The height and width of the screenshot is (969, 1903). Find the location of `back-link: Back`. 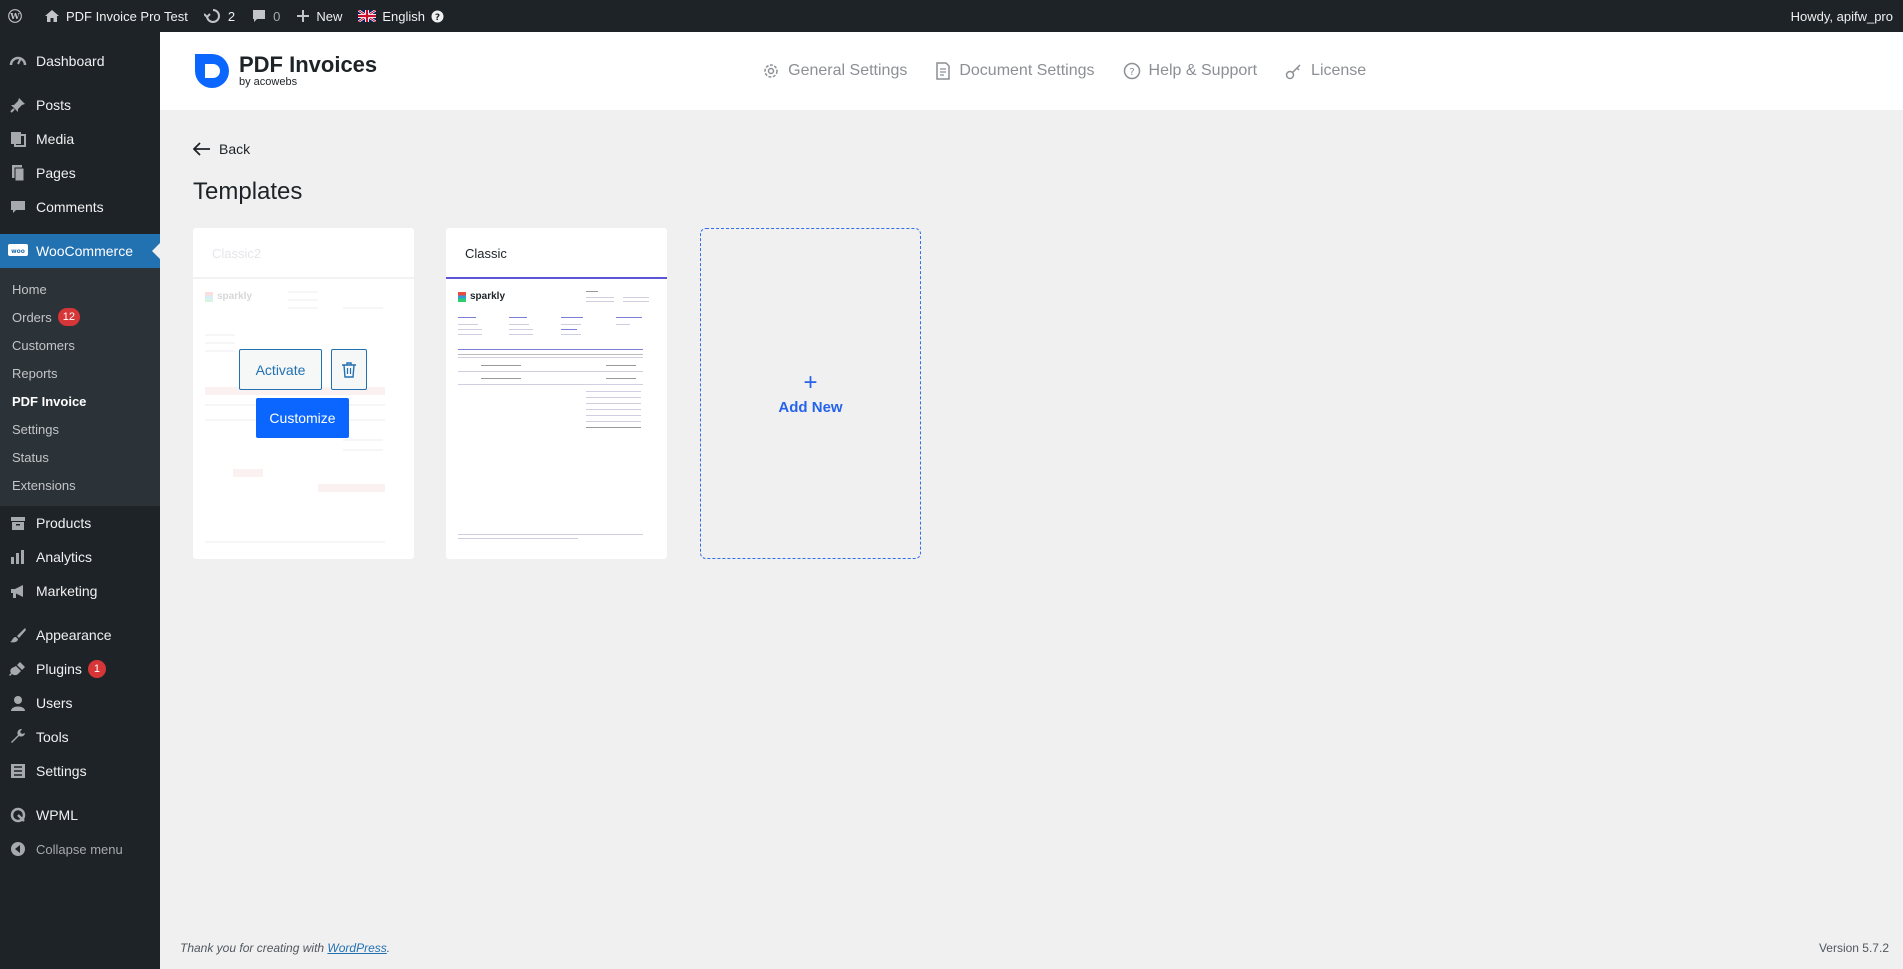

back-link: Back is located at coordinates (221, 149).